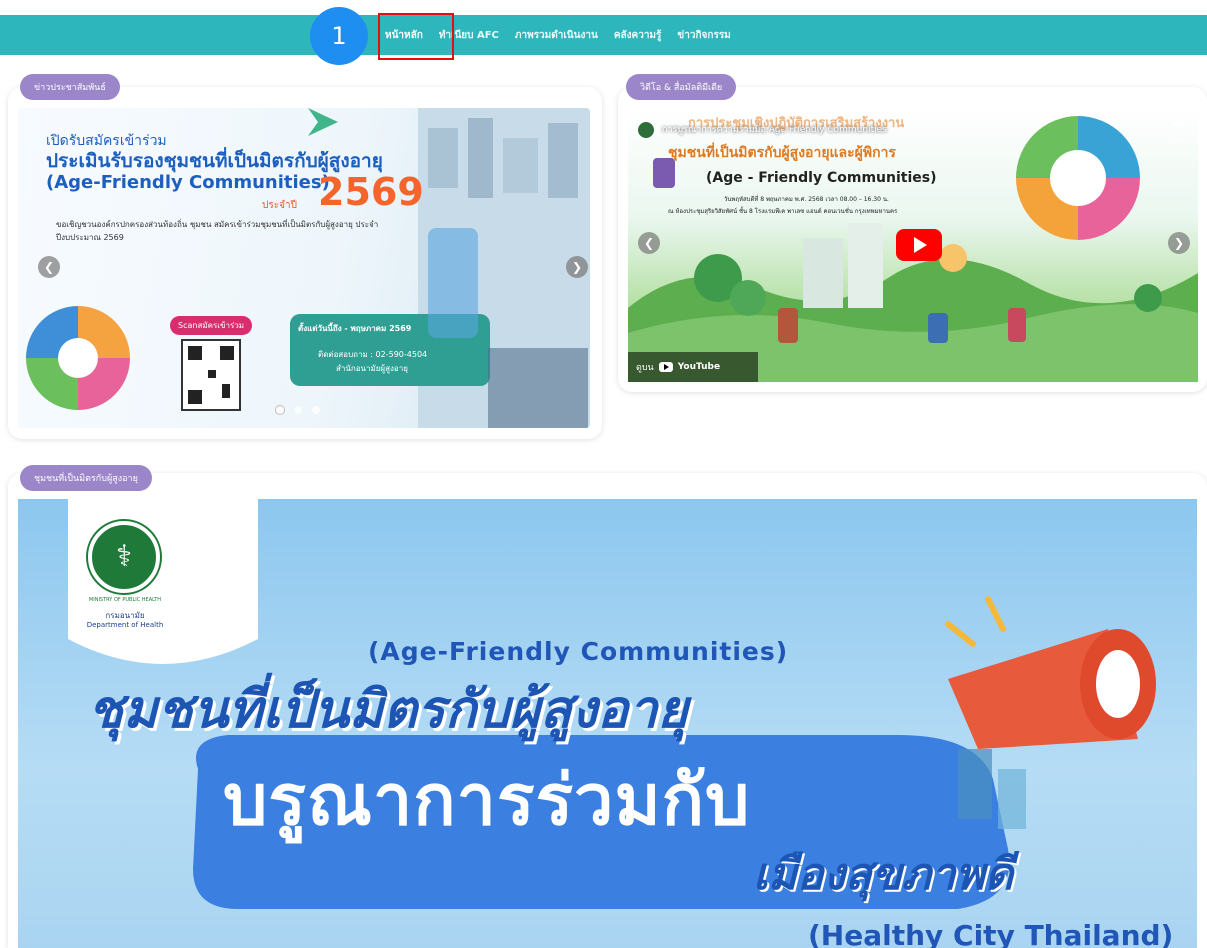 This screenshot has width=1207, height=948. What do you see at coordinates (699, 367) in the screenshot?
I see `youtube-label: YouTube` at bounding box center [699, 367].